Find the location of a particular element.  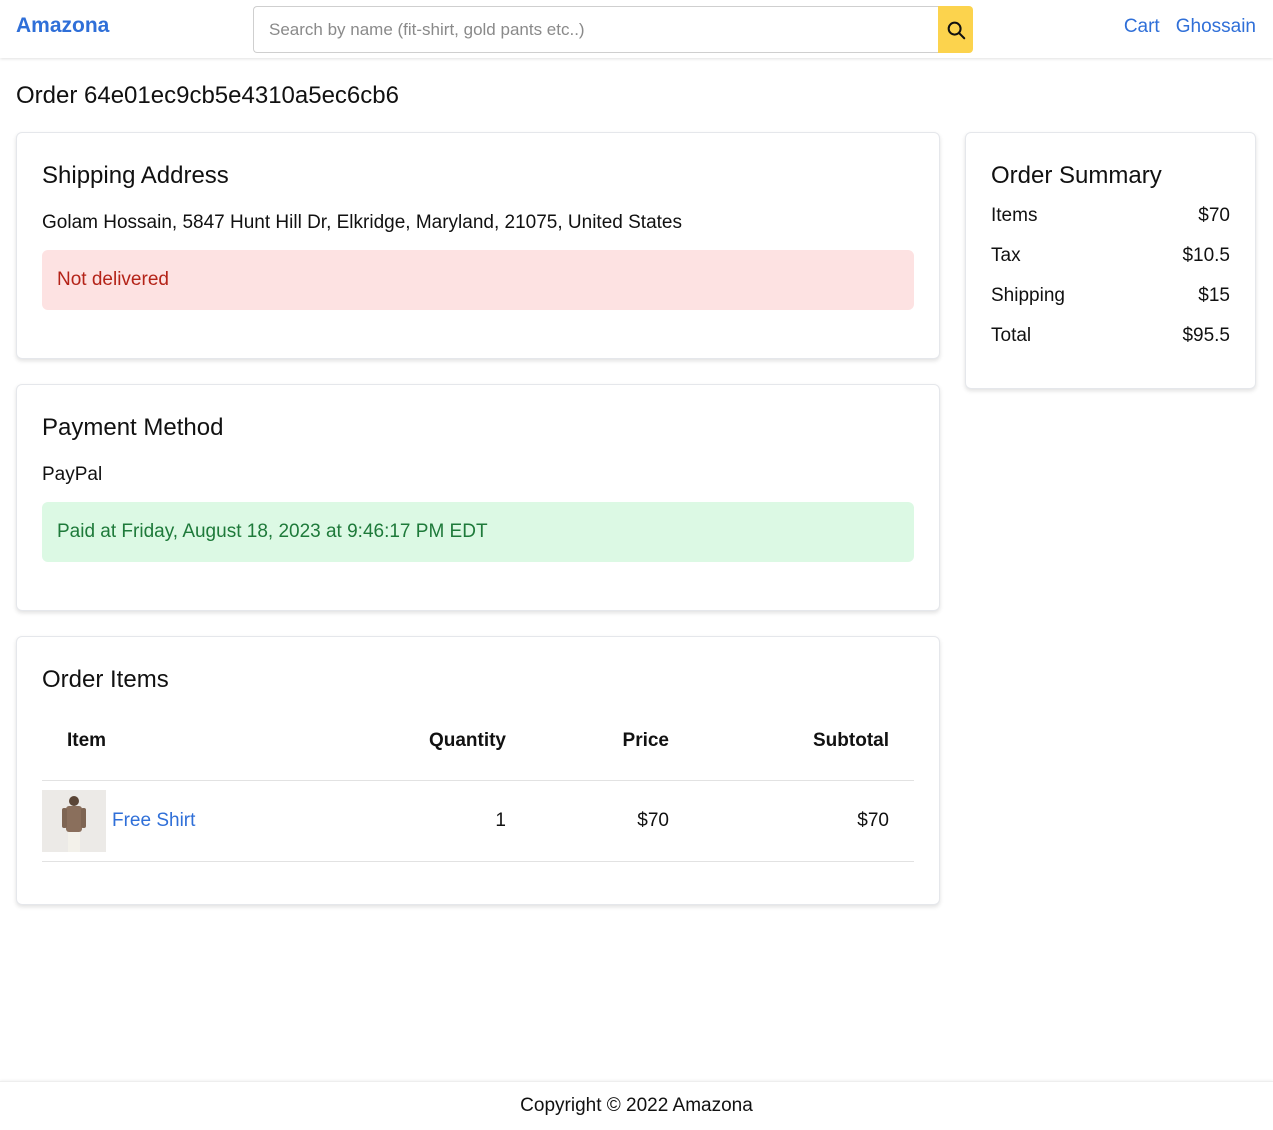

page-footer: Copyright © 2022 Amazona is located at coordinates (636, 1105).